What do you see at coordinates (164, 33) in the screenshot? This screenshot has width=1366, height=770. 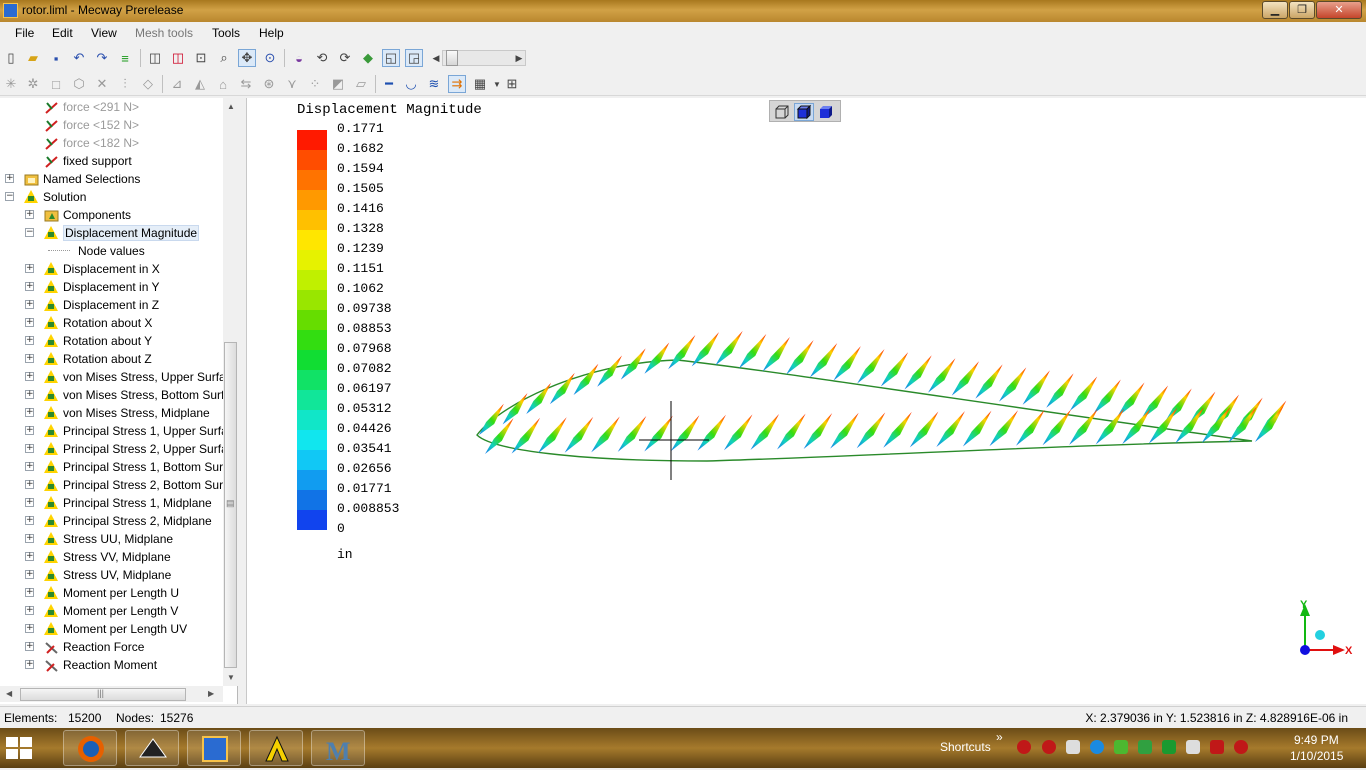 I see `menu-mesh-tools: Mesh tools` at bounding box center [164, 33].